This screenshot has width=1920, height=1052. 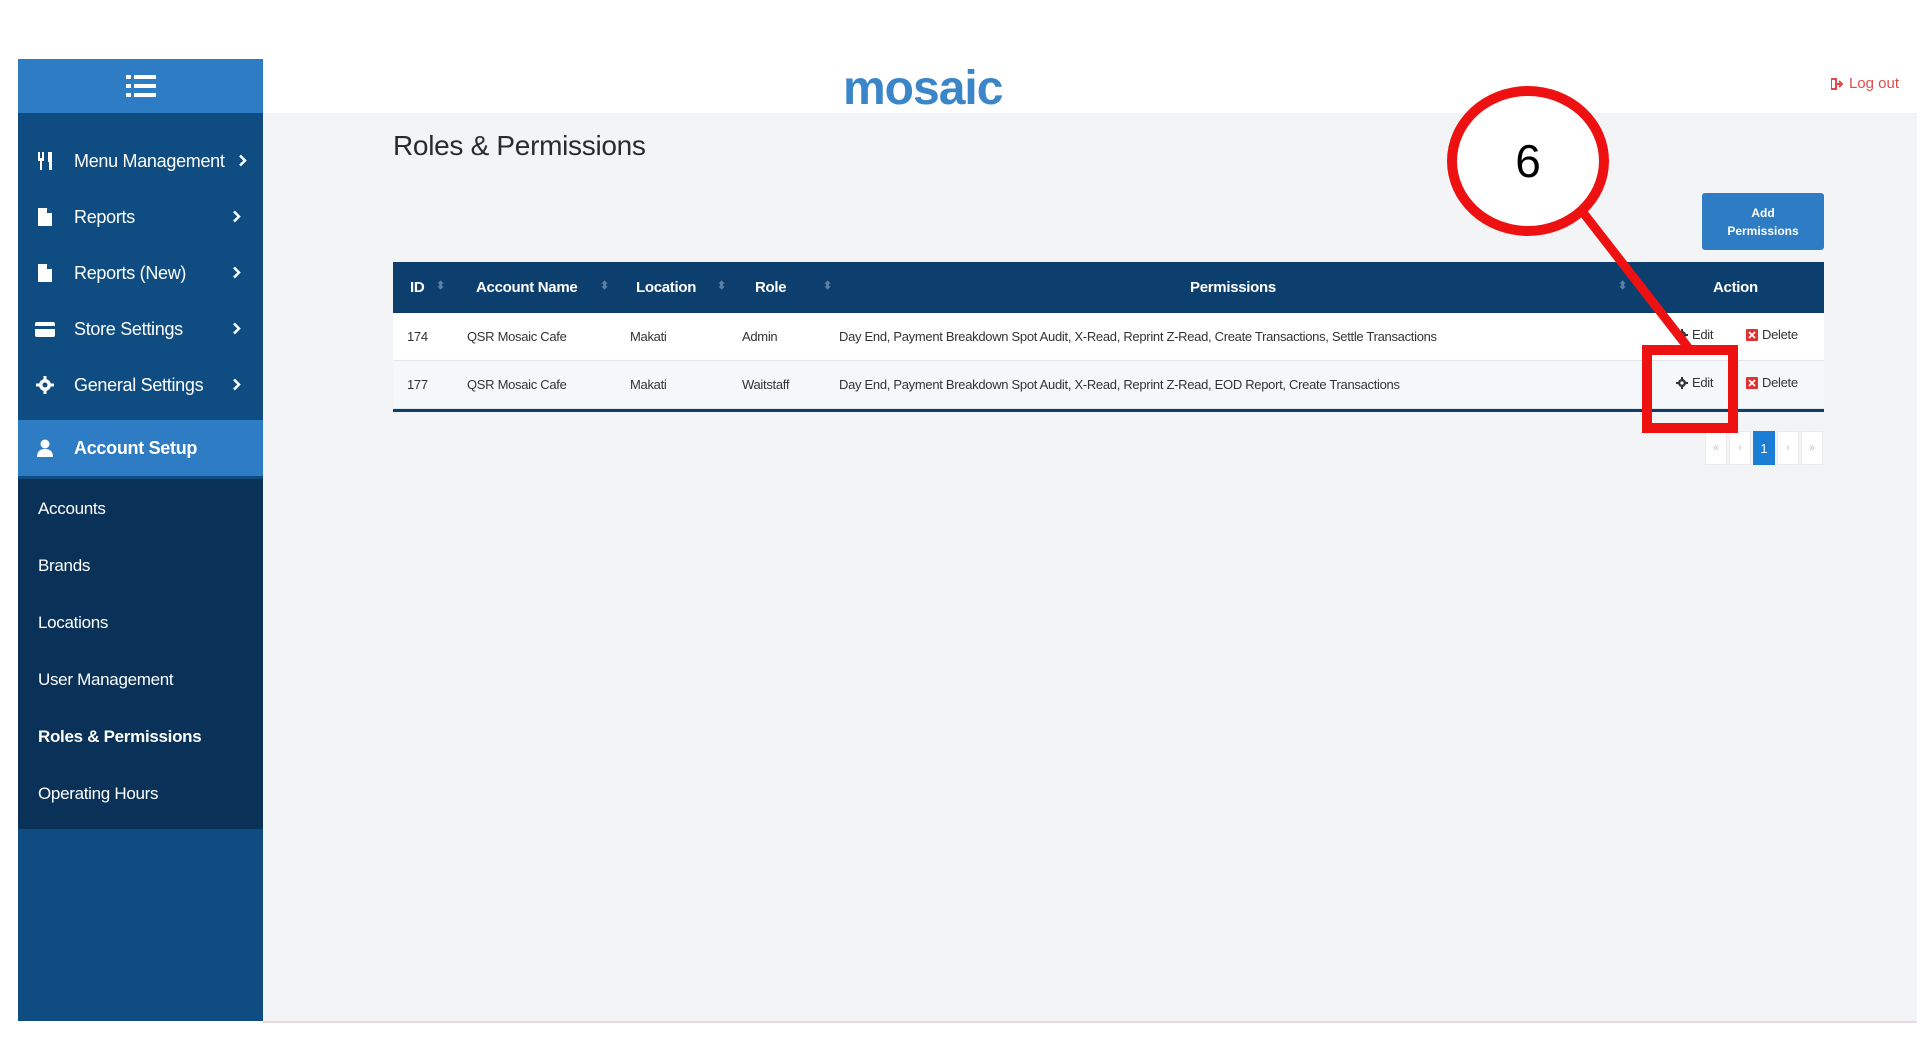 I want to click on pagination-page: 1, so click(x=1764, y=448).